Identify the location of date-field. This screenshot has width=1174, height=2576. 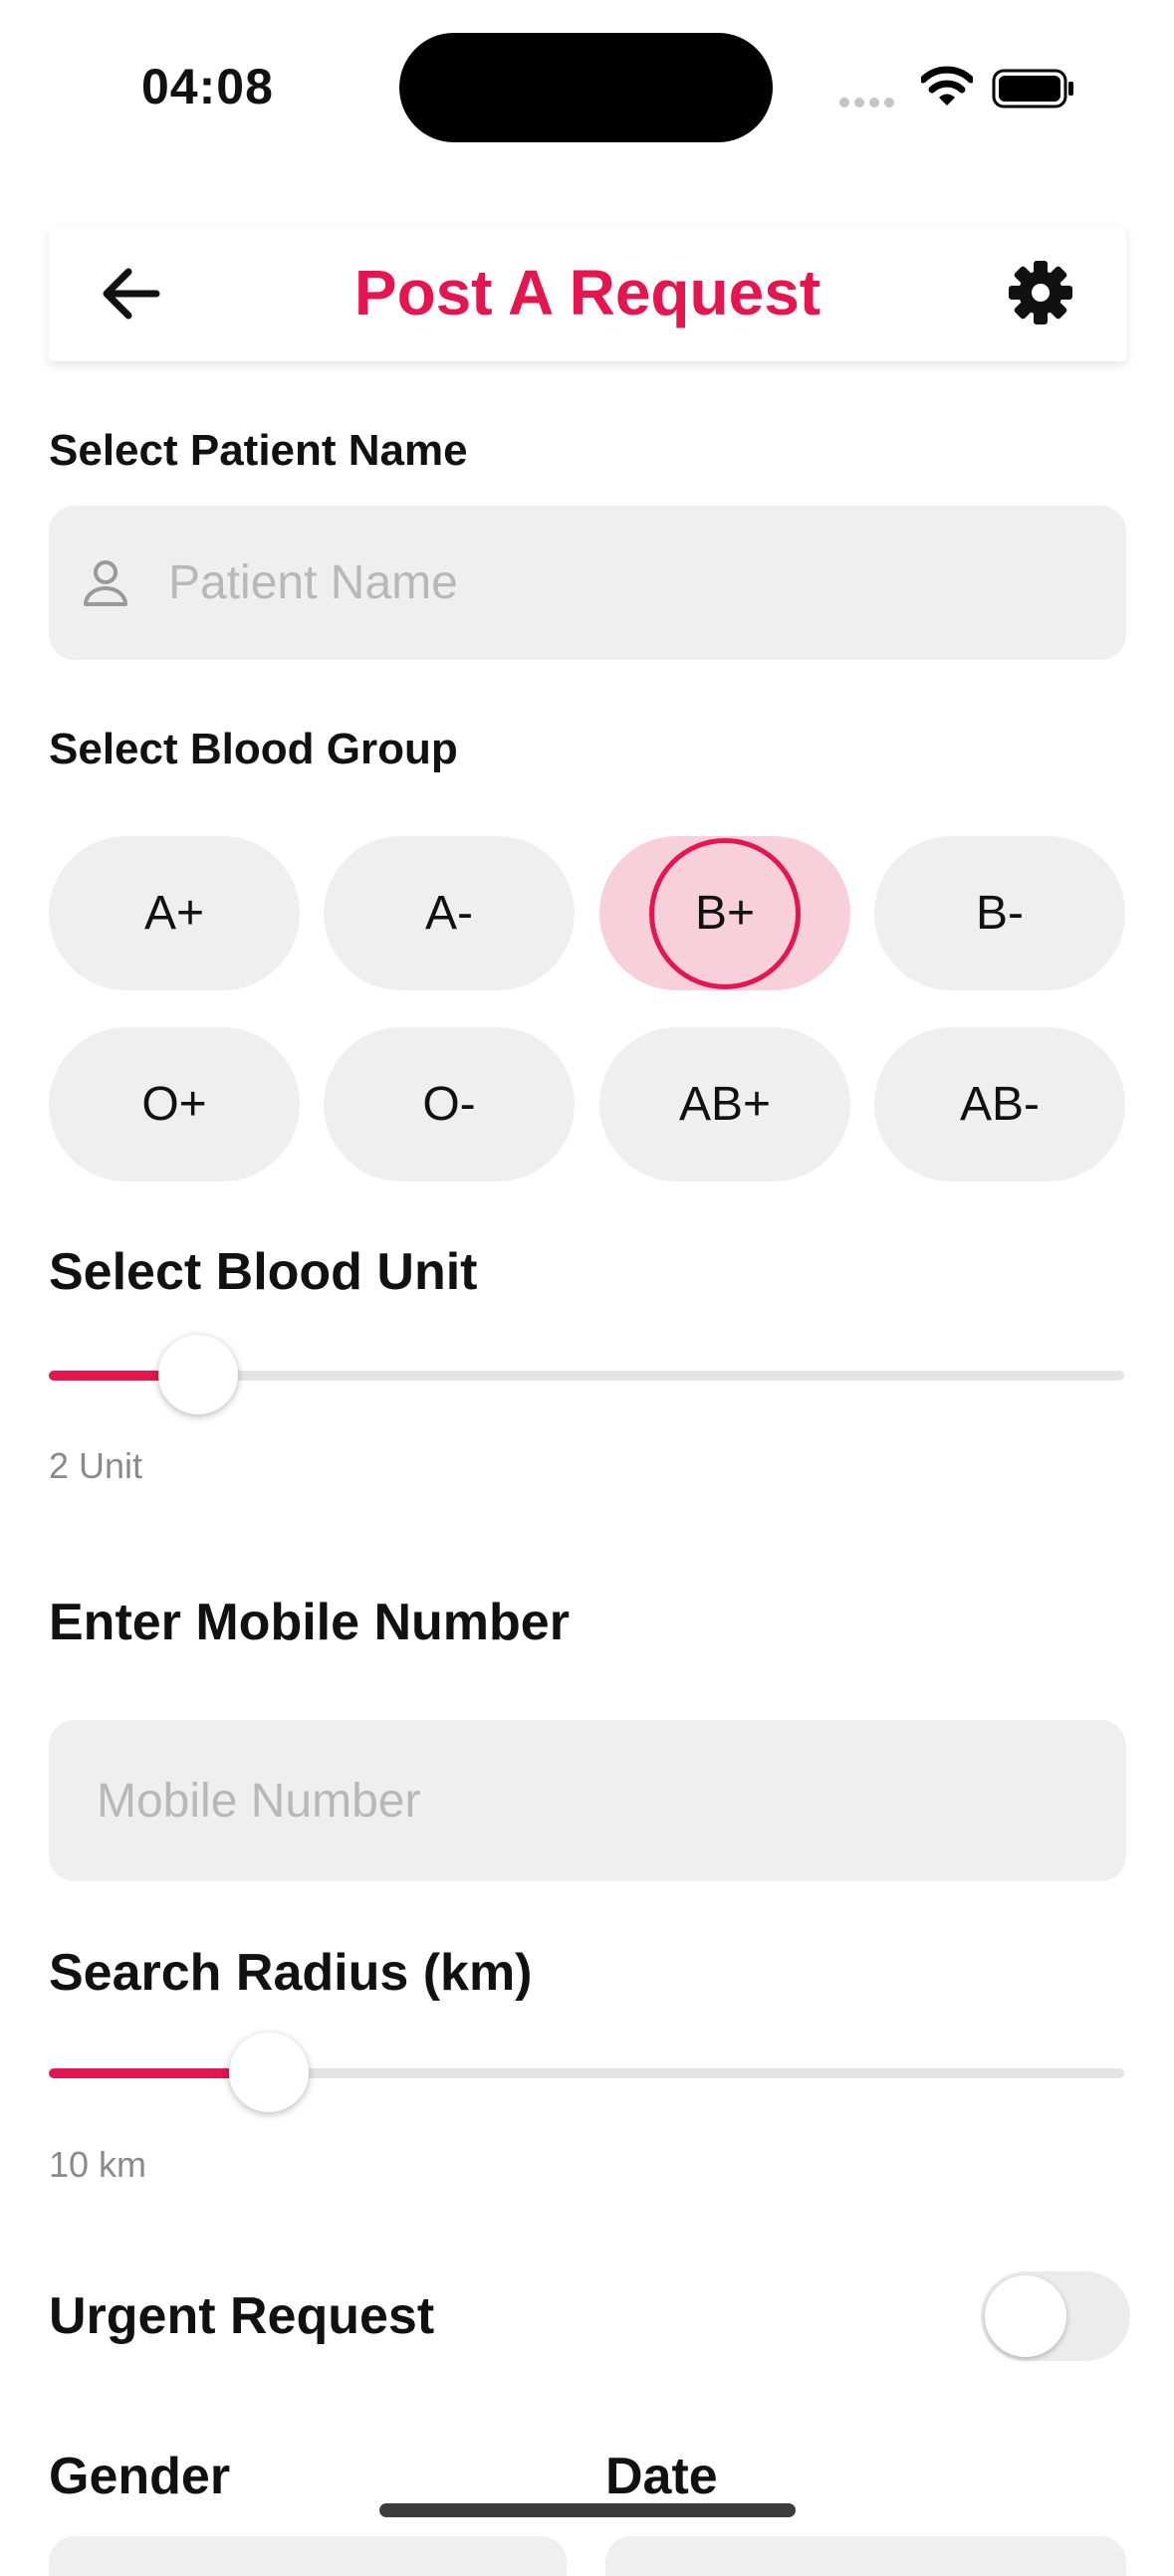
(865, 2556).